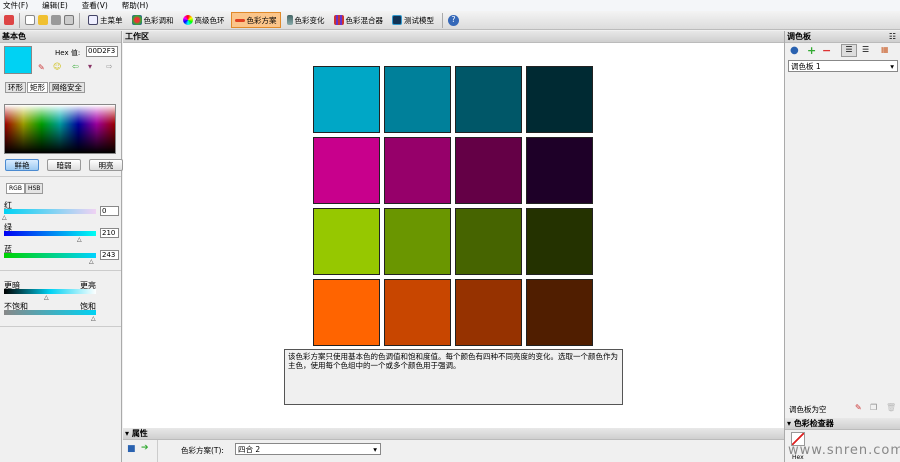 This screenshot has width=900, height=462. I want to click on label: 色彩变化, so click(309, 20).